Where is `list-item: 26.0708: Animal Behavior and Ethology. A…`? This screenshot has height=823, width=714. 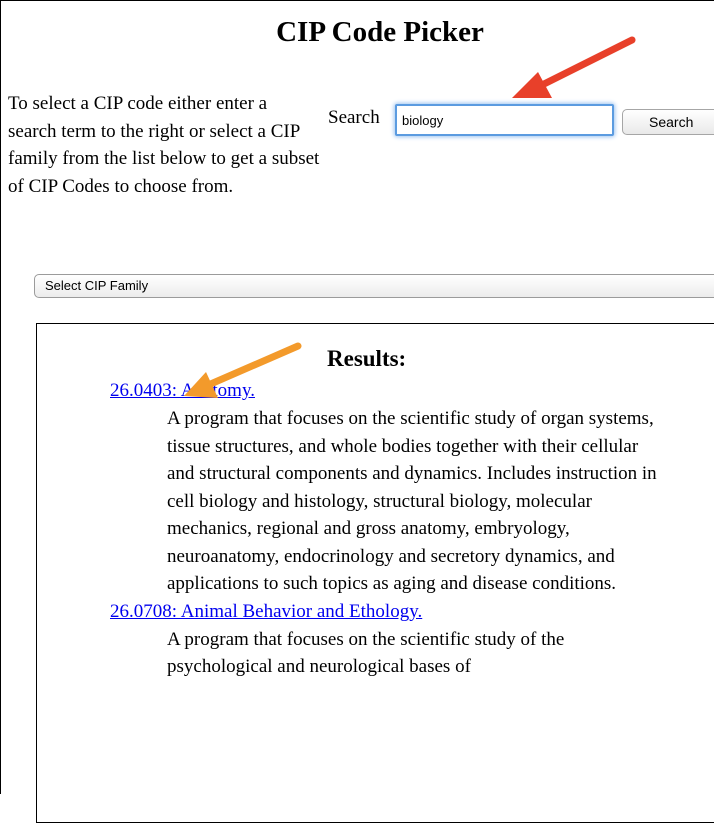
list-item: 26.0708: Animal Behavior and Ethology. A… is located at coordinates (400, 639).